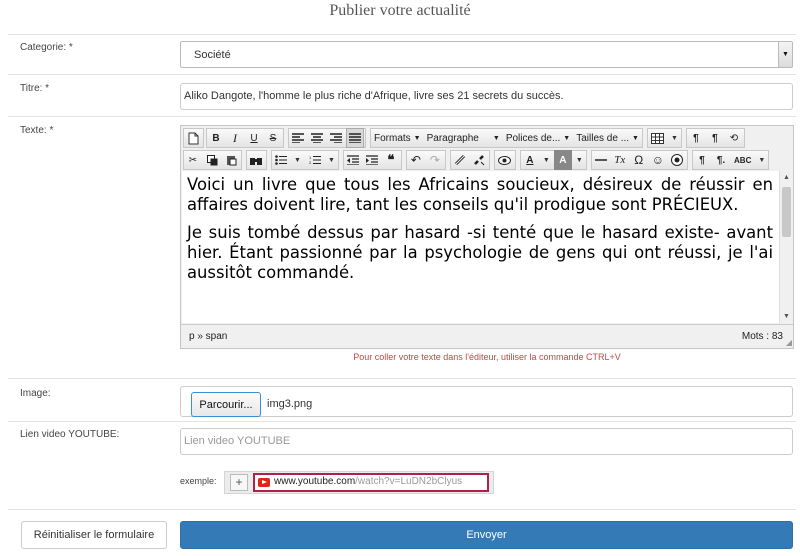  I want to click on formats-dropdown: Formats ▼, so click(397, 138).